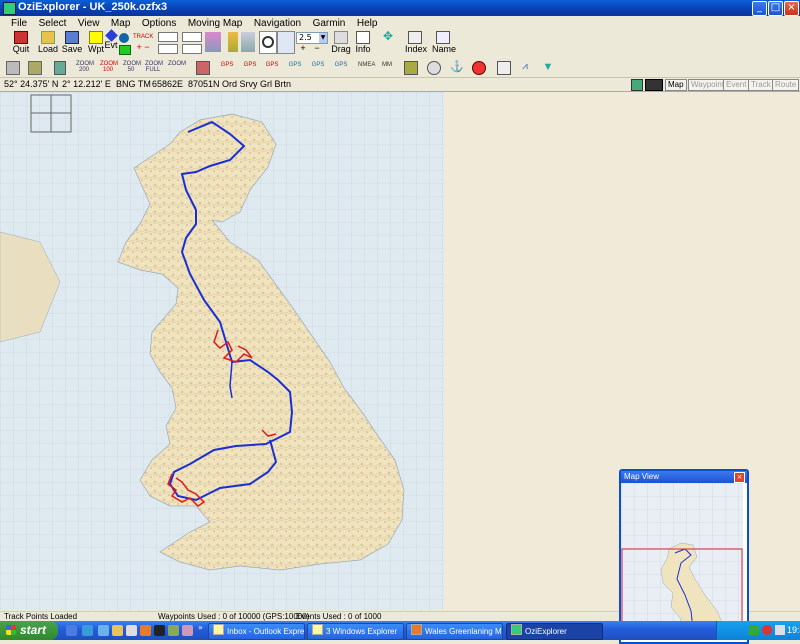 The image size is (800, 644). Describe the element at coordinates (9, 8) in the screenshot. I see `app-icon` at that location.